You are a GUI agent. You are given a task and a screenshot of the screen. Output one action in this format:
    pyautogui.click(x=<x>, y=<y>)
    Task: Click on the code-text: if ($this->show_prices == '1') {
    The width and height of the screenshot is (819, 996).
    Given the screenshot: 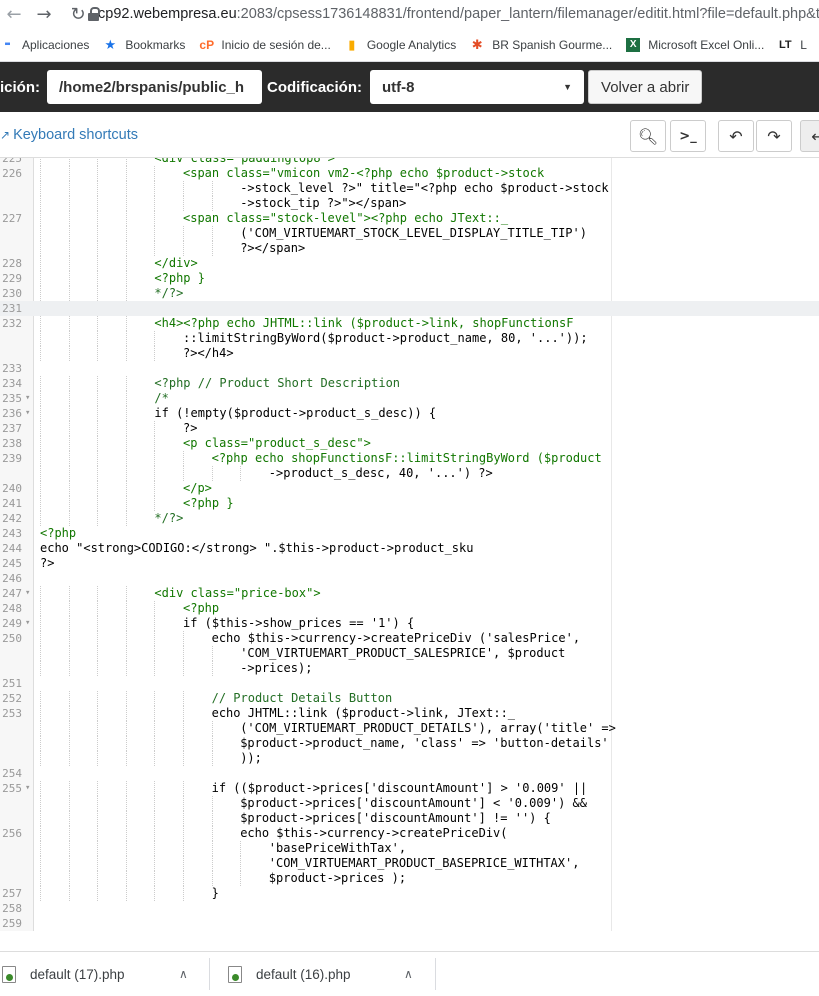 What is the action you would take?
    pyautogui.click(x=299, y=623)
    